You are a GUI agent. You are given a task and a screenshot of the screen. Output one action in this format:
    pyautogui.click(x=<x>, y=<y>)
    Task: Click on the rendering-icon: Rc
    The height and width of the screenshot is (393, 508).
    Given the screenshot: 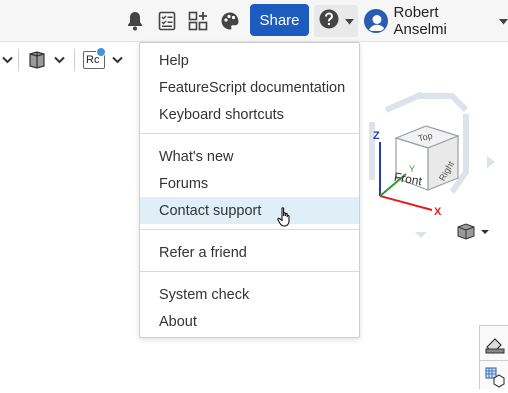 What is the action you would take?
    pyautogui.click(x=94, y=58)
    